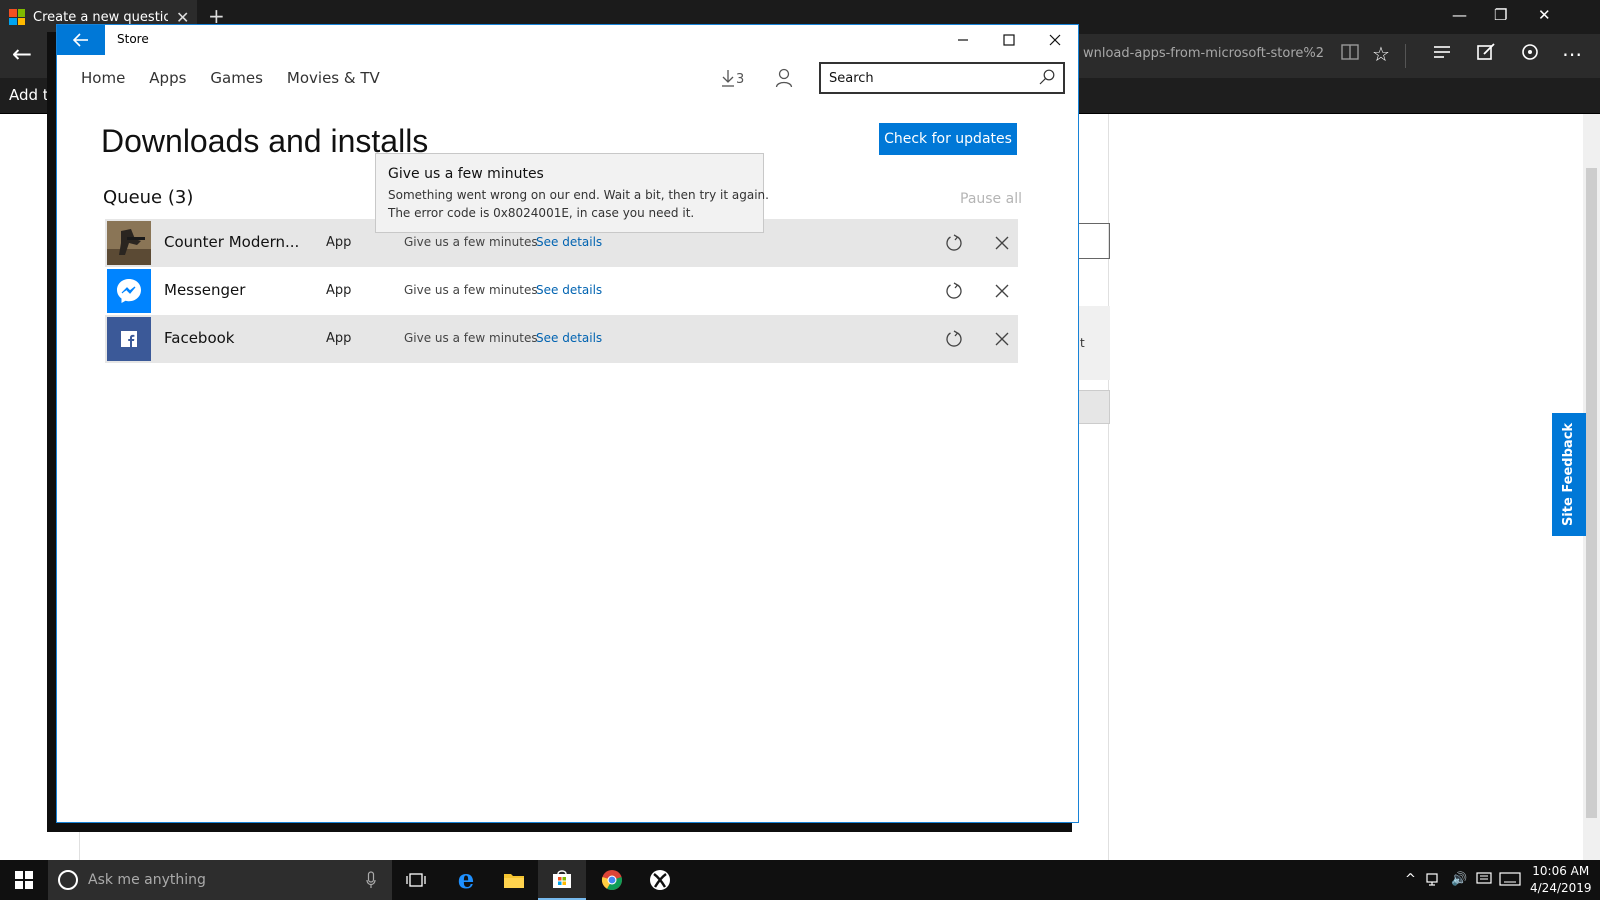  Describe the element at coordinates (129, 243) in the screenshot. I see `counter-modern-thumbnail` at that location.